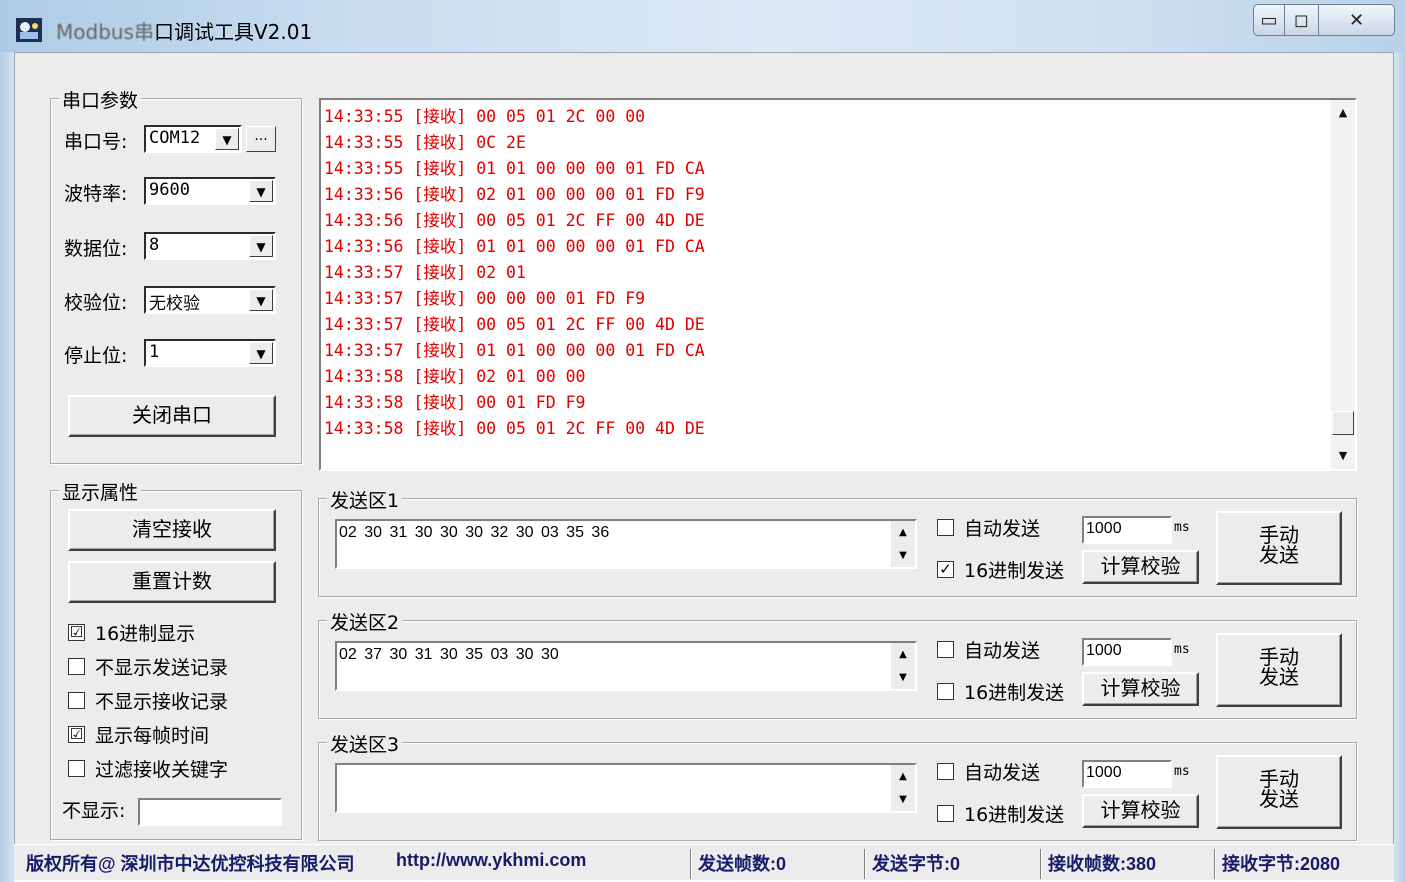  I want to click on receive-scrollbar: ▲ ▼, so click(1343, 284).